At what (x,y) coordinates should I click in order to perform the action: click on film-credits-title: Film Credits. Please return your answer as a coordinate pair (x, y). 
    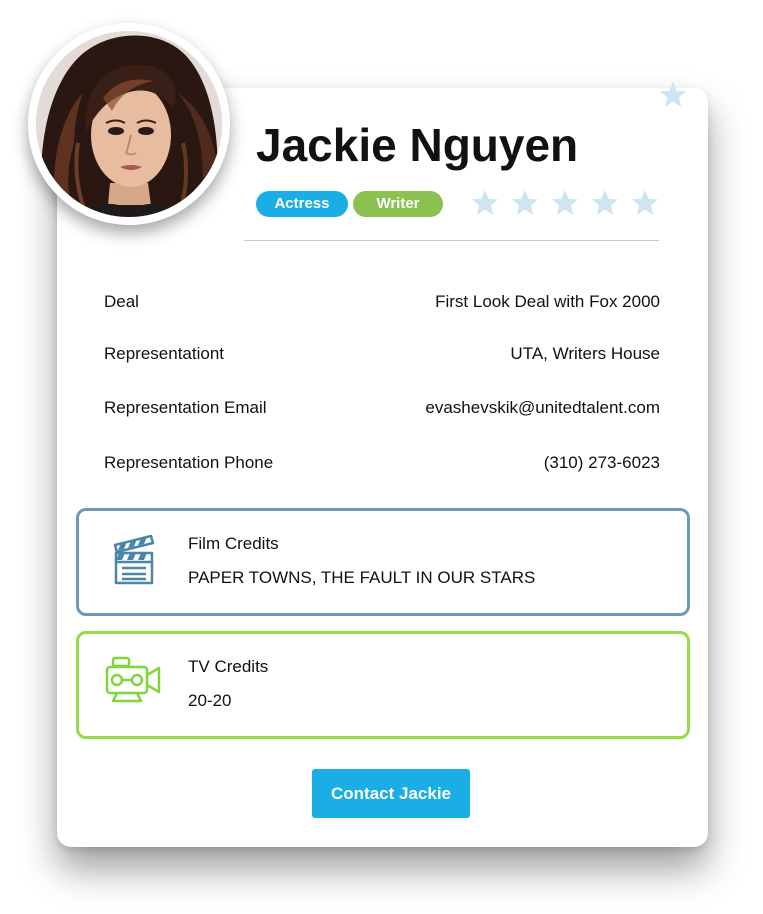
    Looking at the image, I should click on (233, 543).